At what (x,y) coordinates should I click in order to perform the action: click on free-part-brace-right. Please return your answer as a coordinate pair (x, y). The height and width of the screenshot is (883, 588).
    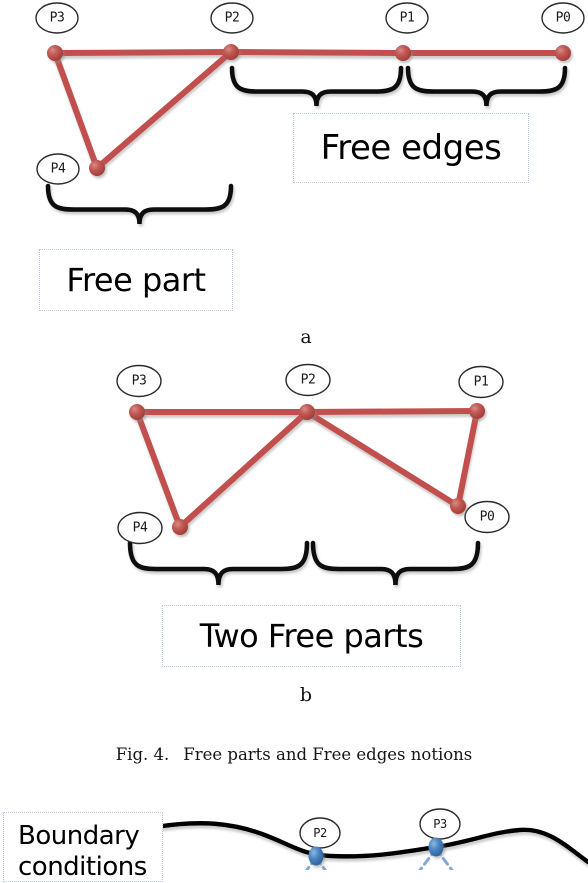
    Looking at the image, I should click on (395, 563).